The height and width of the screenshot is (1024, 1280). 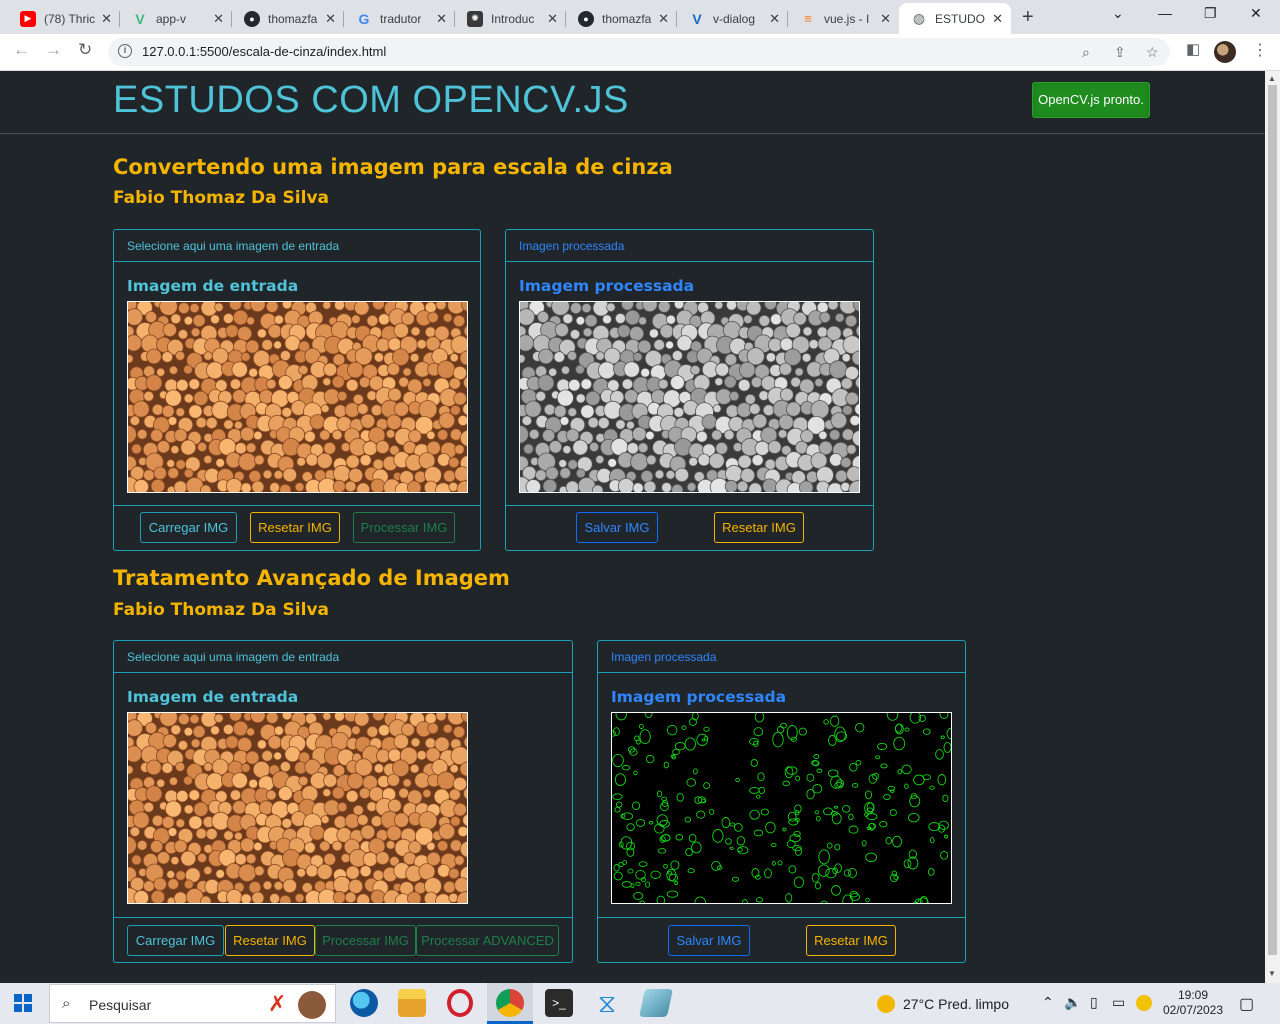 I want to click on section1-author: Fabio Thomaz Da Silva, so click(x=221, y=198).